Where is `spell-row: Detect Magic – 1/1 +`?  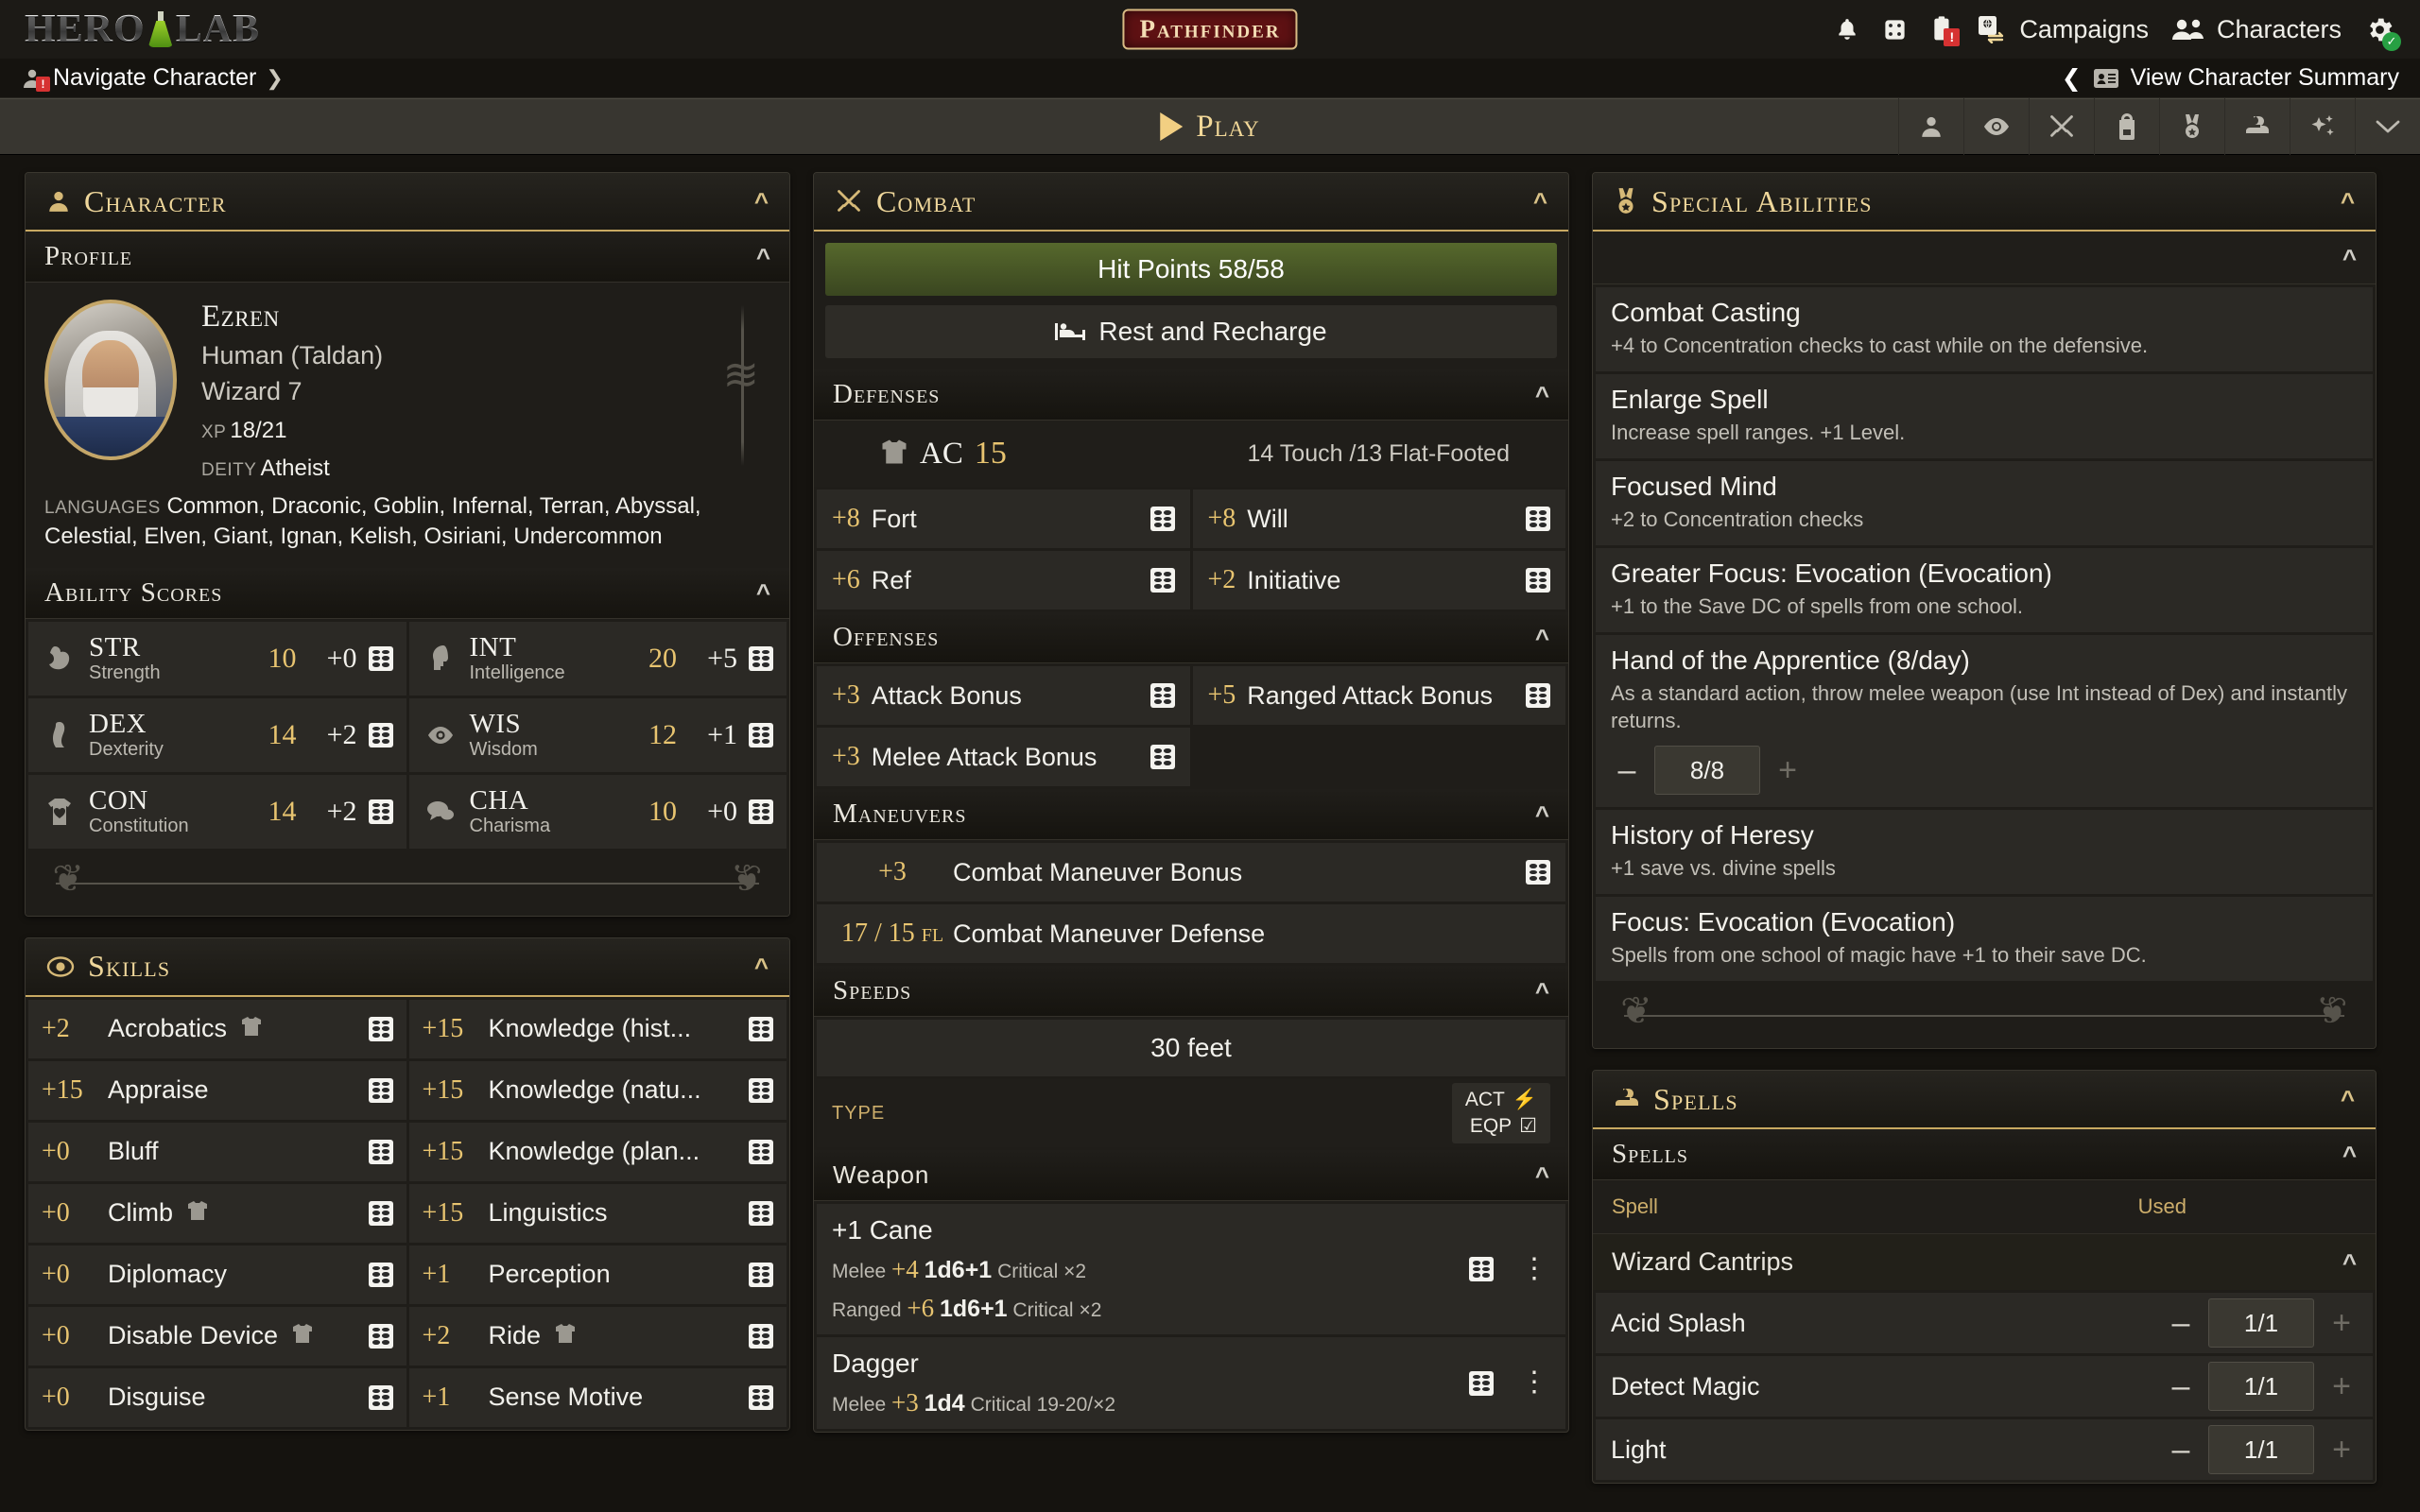 spell-row: Detect Magic – 1/1 + is located at coordinates (1984, 1387).